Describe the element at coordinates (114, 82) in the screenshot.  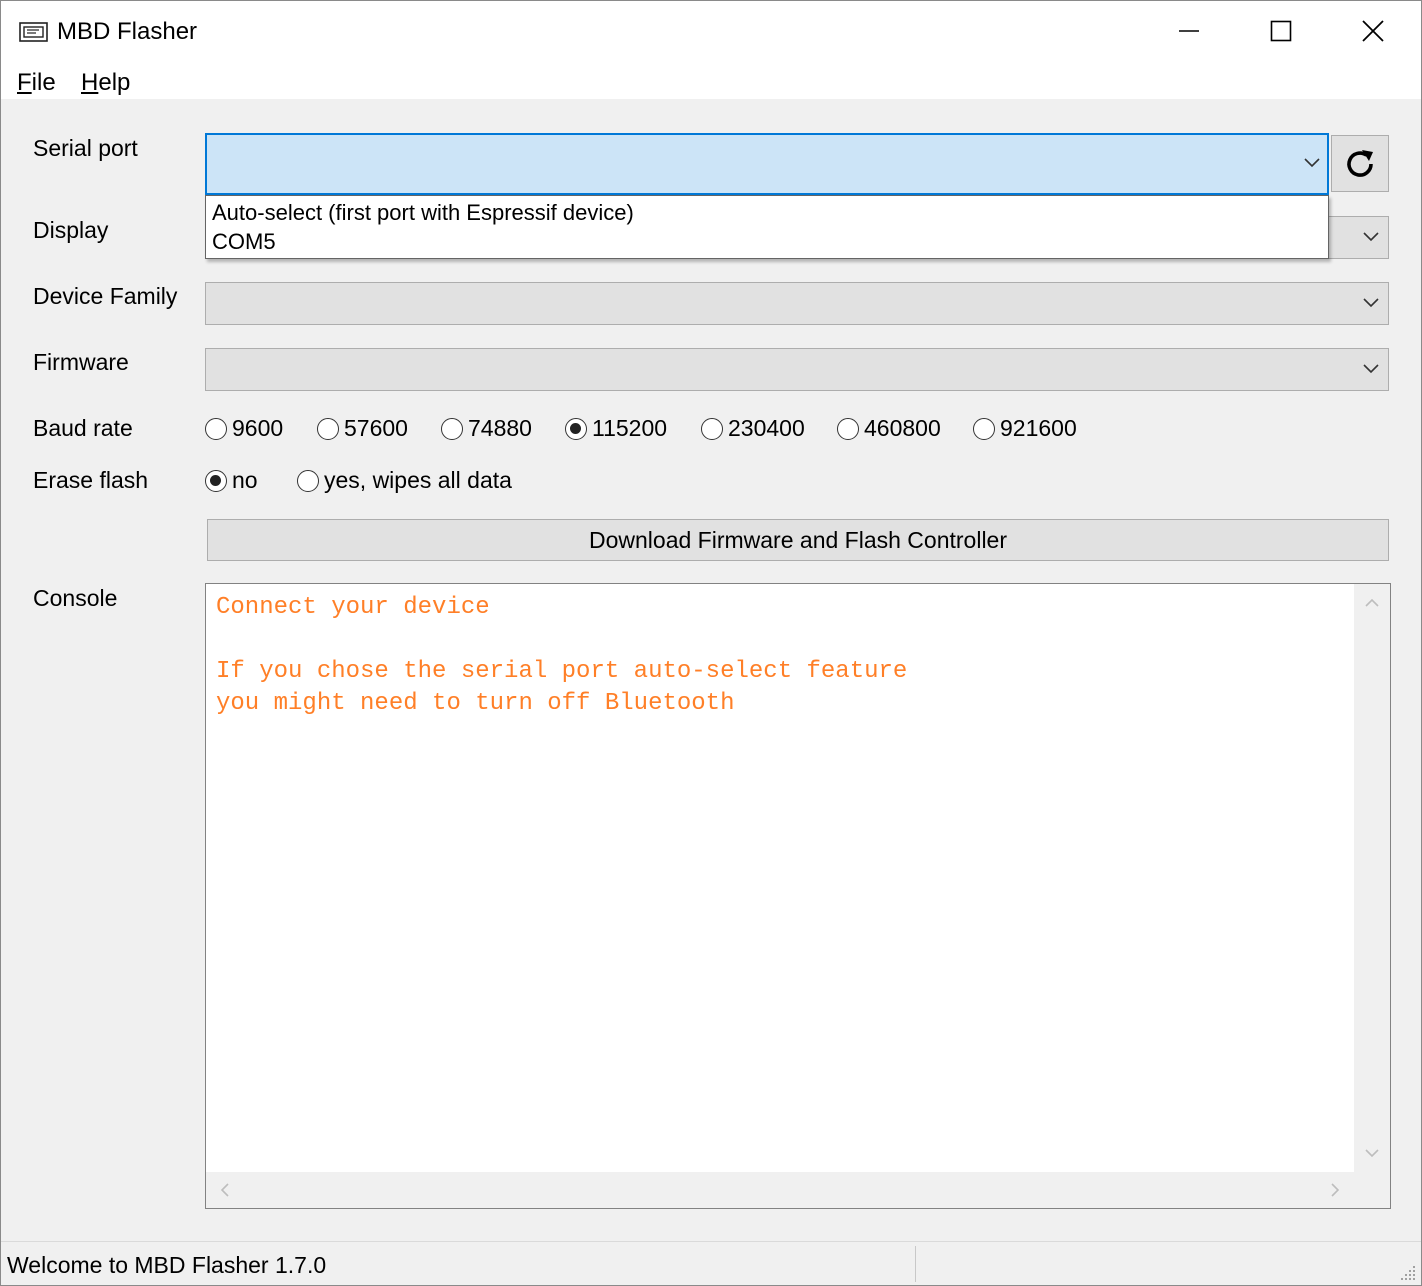
I see `menu-help-label: elp` at that location.